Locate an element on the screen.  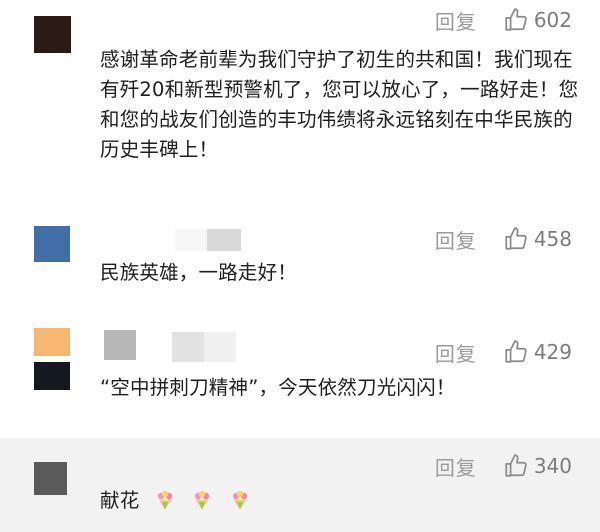
comment-actions: 回复 429 is located at coordinates (503, 352).